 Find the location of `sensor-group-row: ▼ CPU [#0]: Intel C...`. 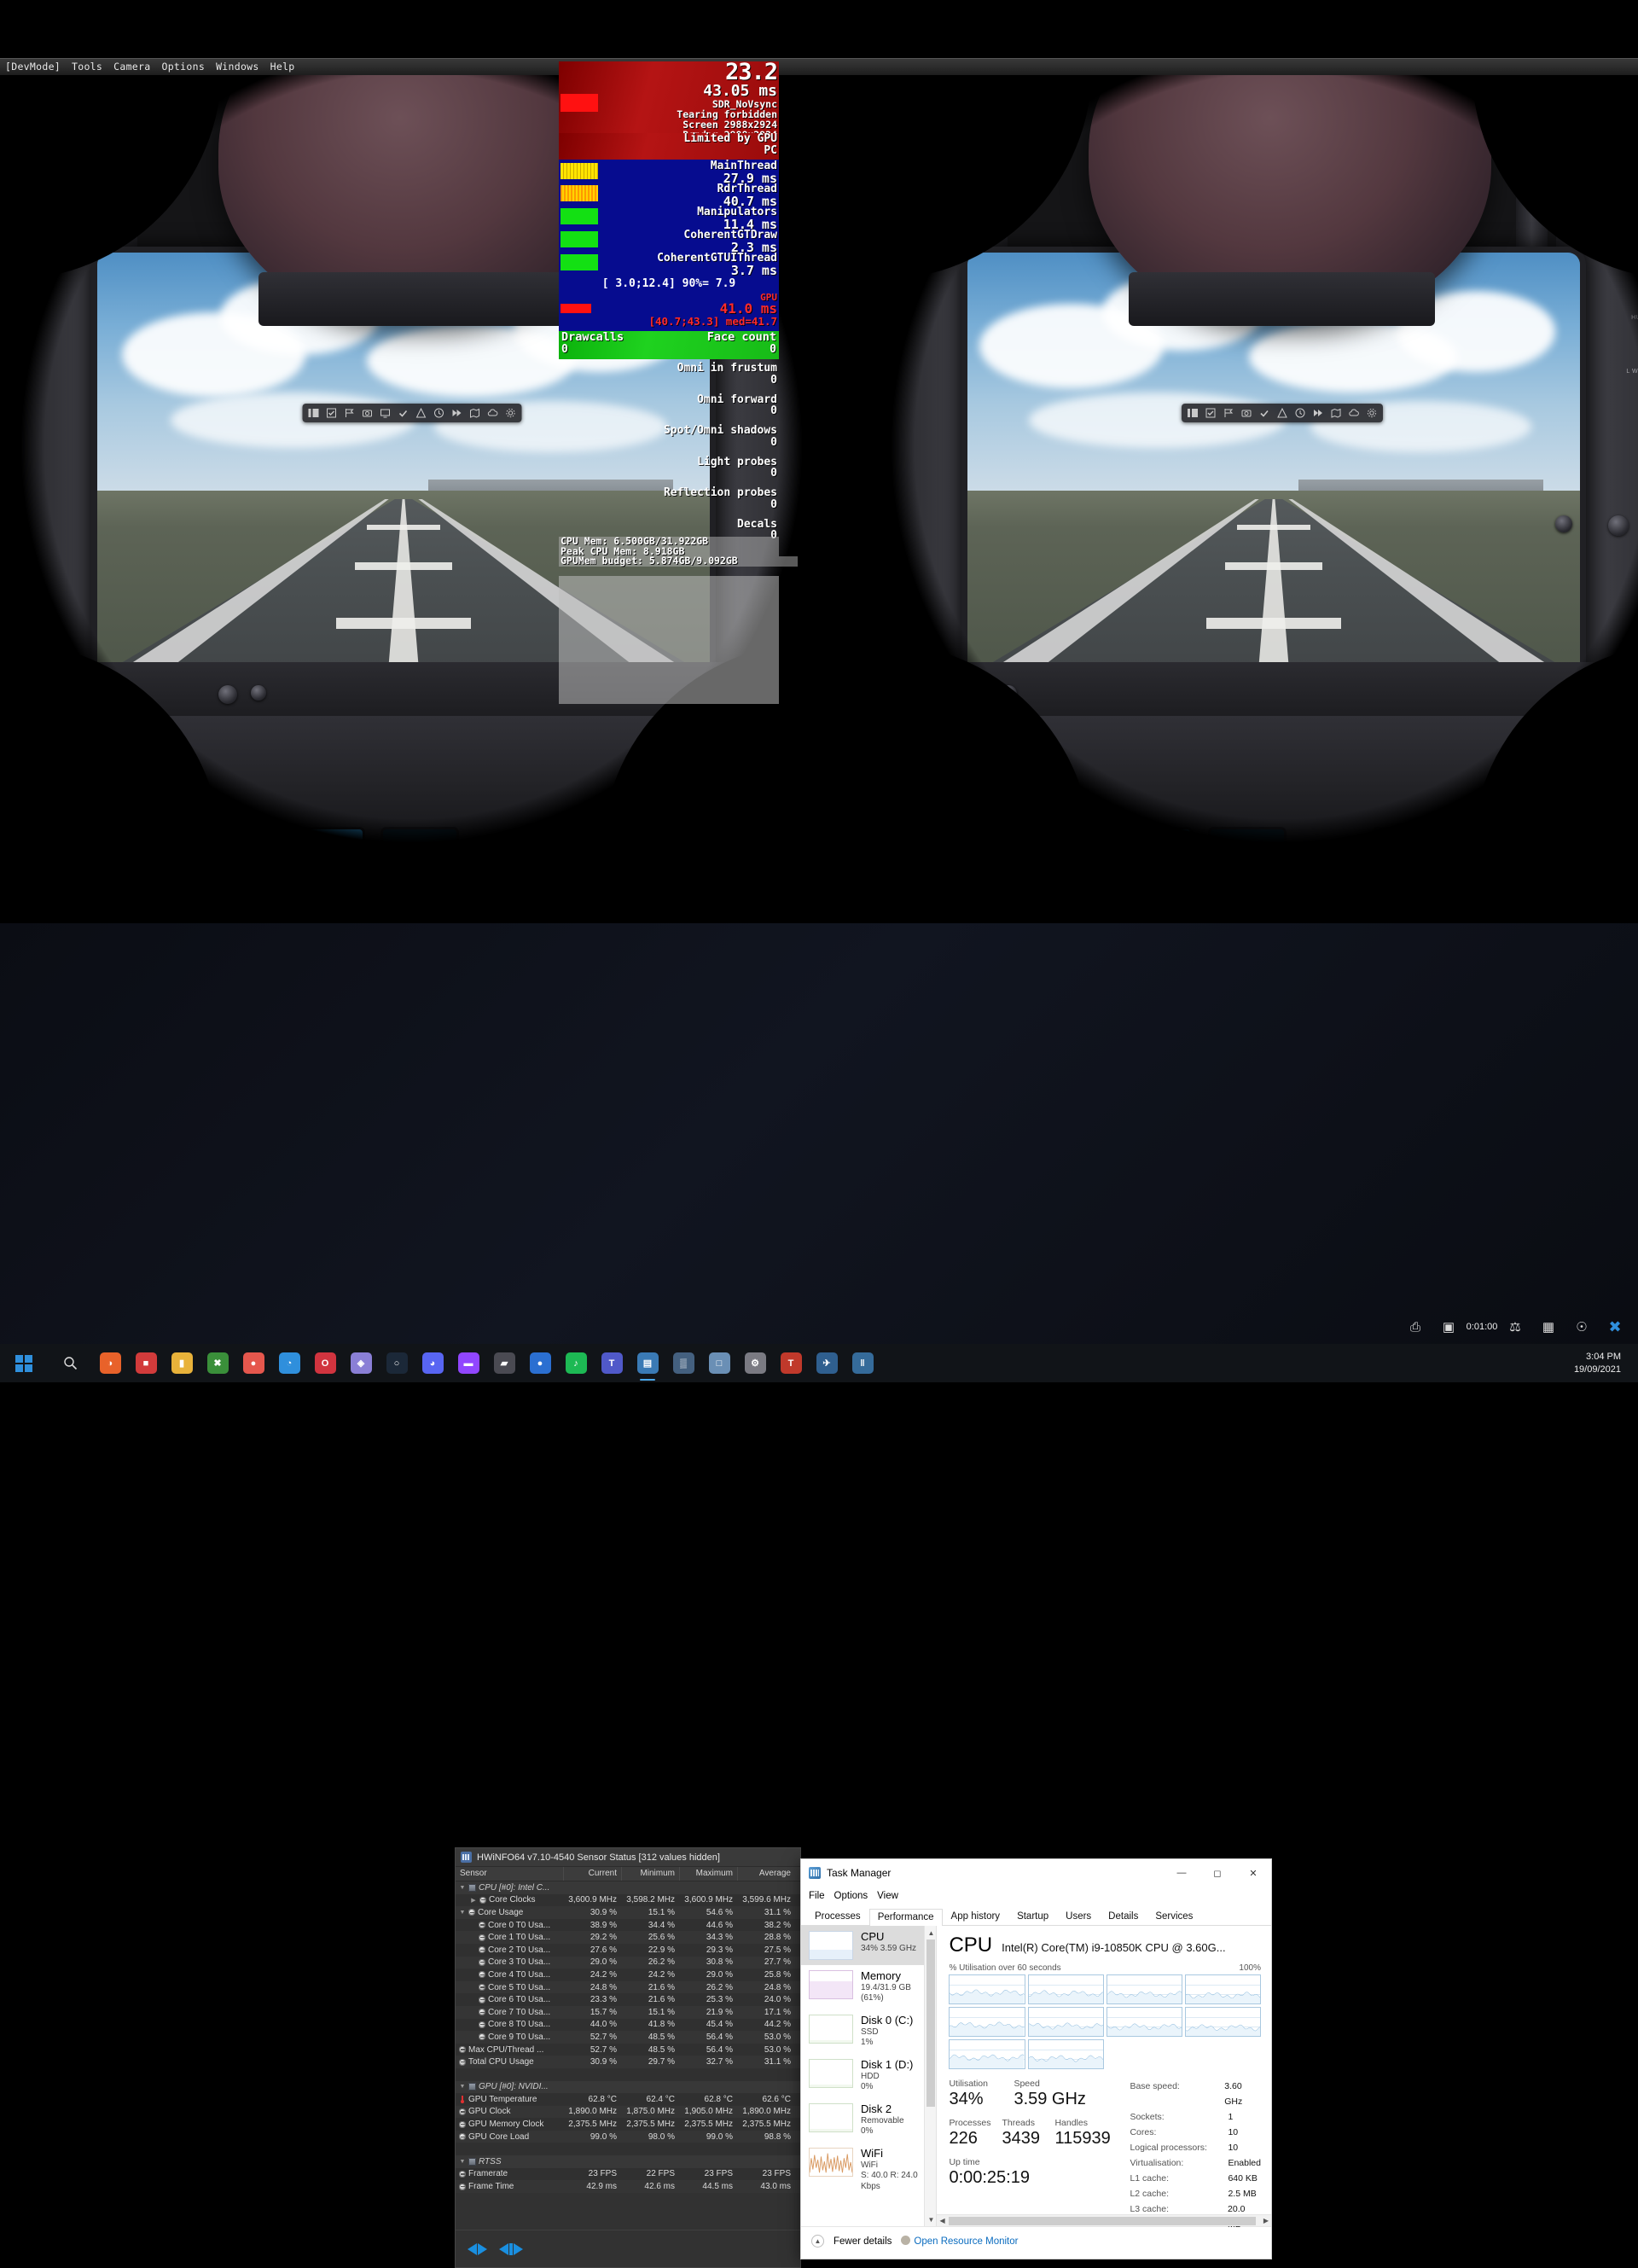

sensor-group-row: ▼ CPU [#0]: Intel C... is located at coordinates (628, 1887).